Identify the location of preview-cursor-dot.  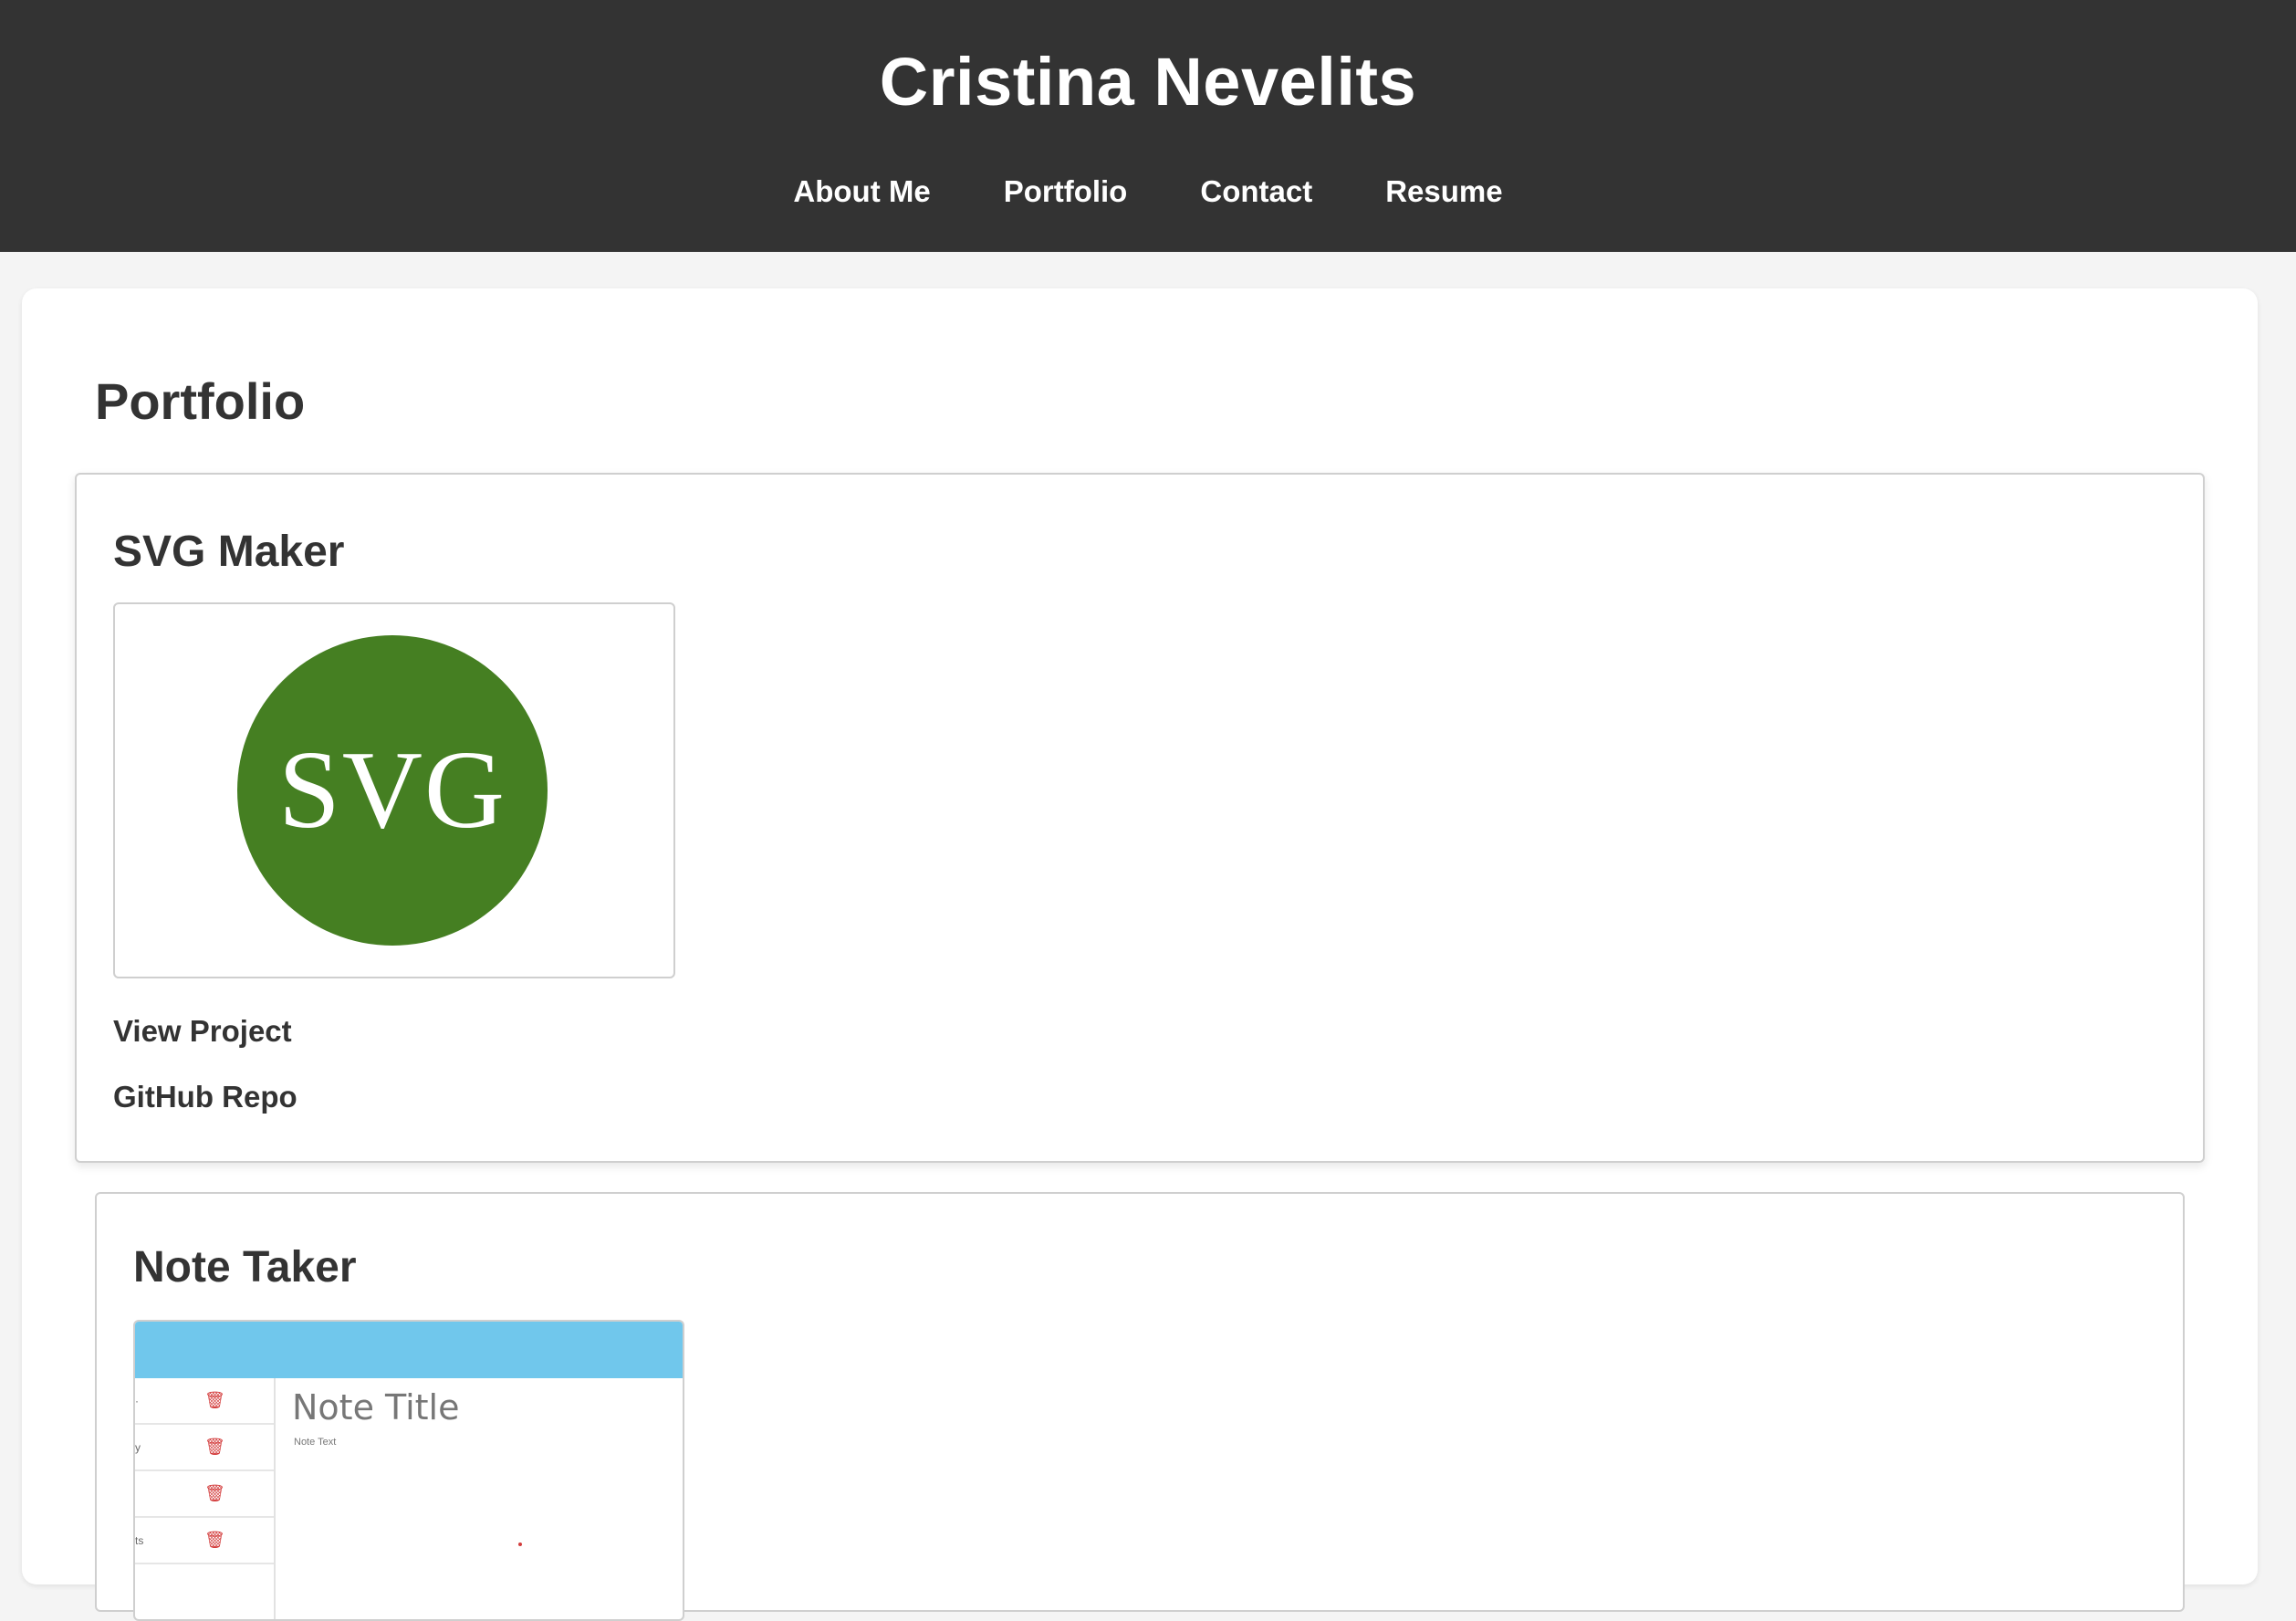
(520, 1544).